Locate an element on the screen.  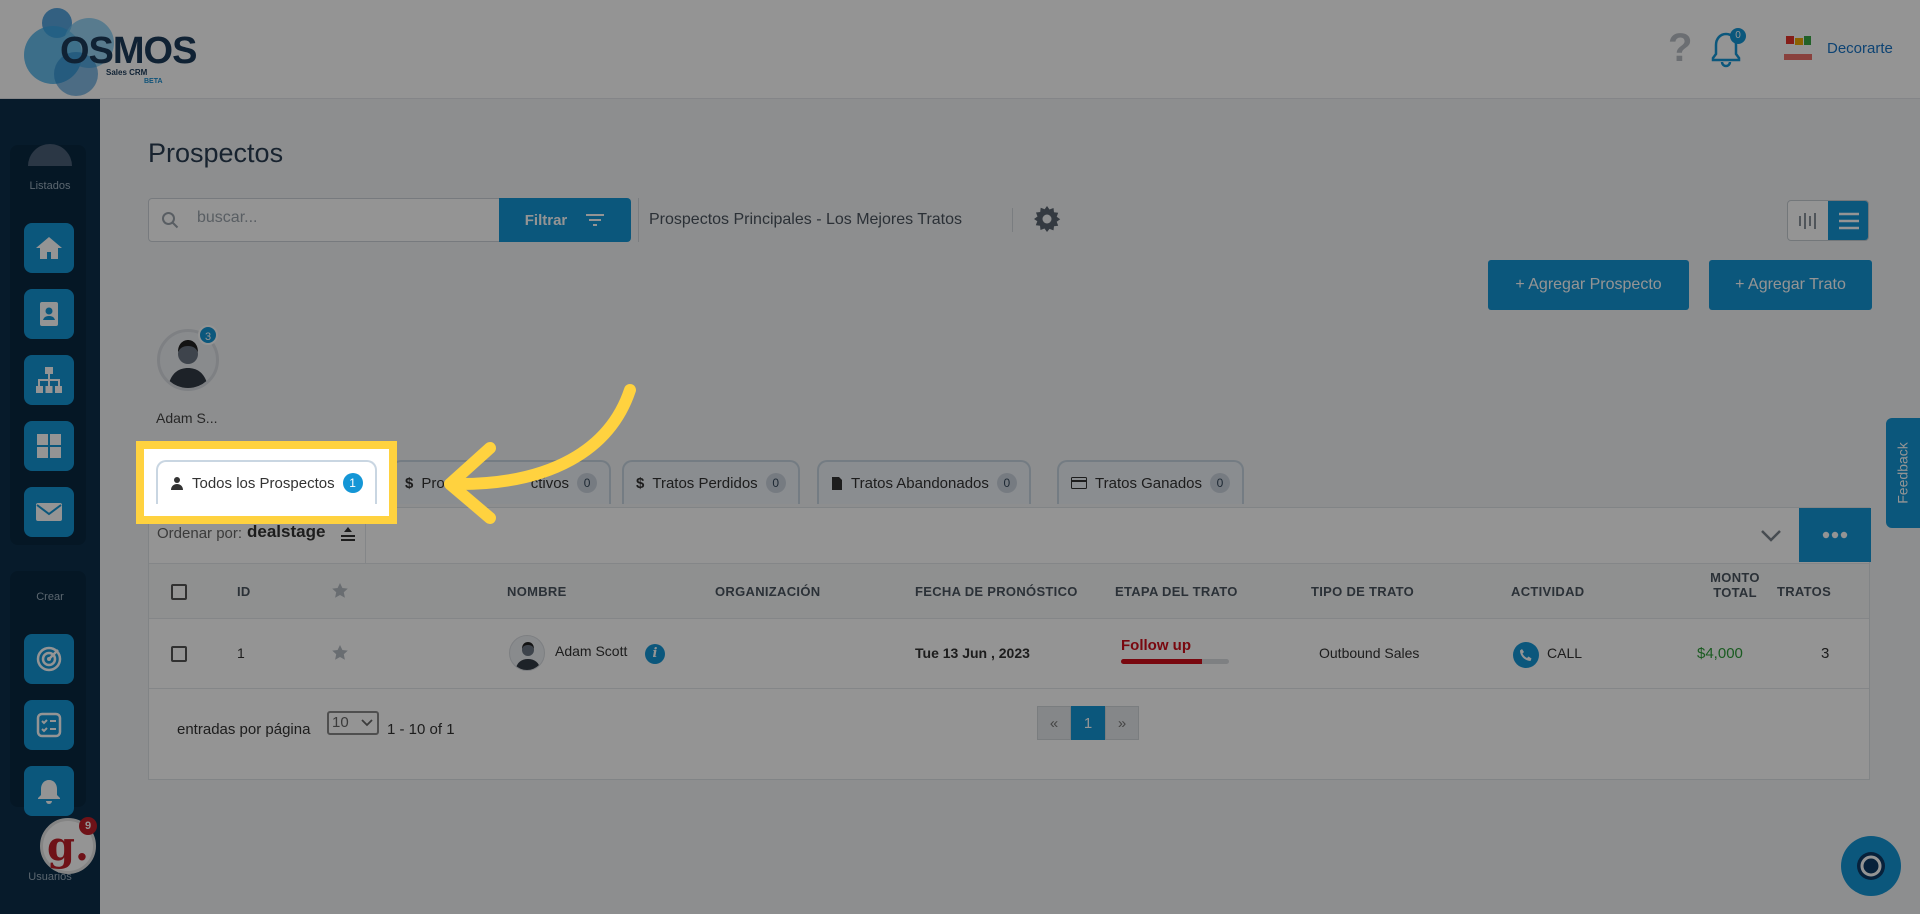
ellipsis-icon is located at coordinates (1835, 535).